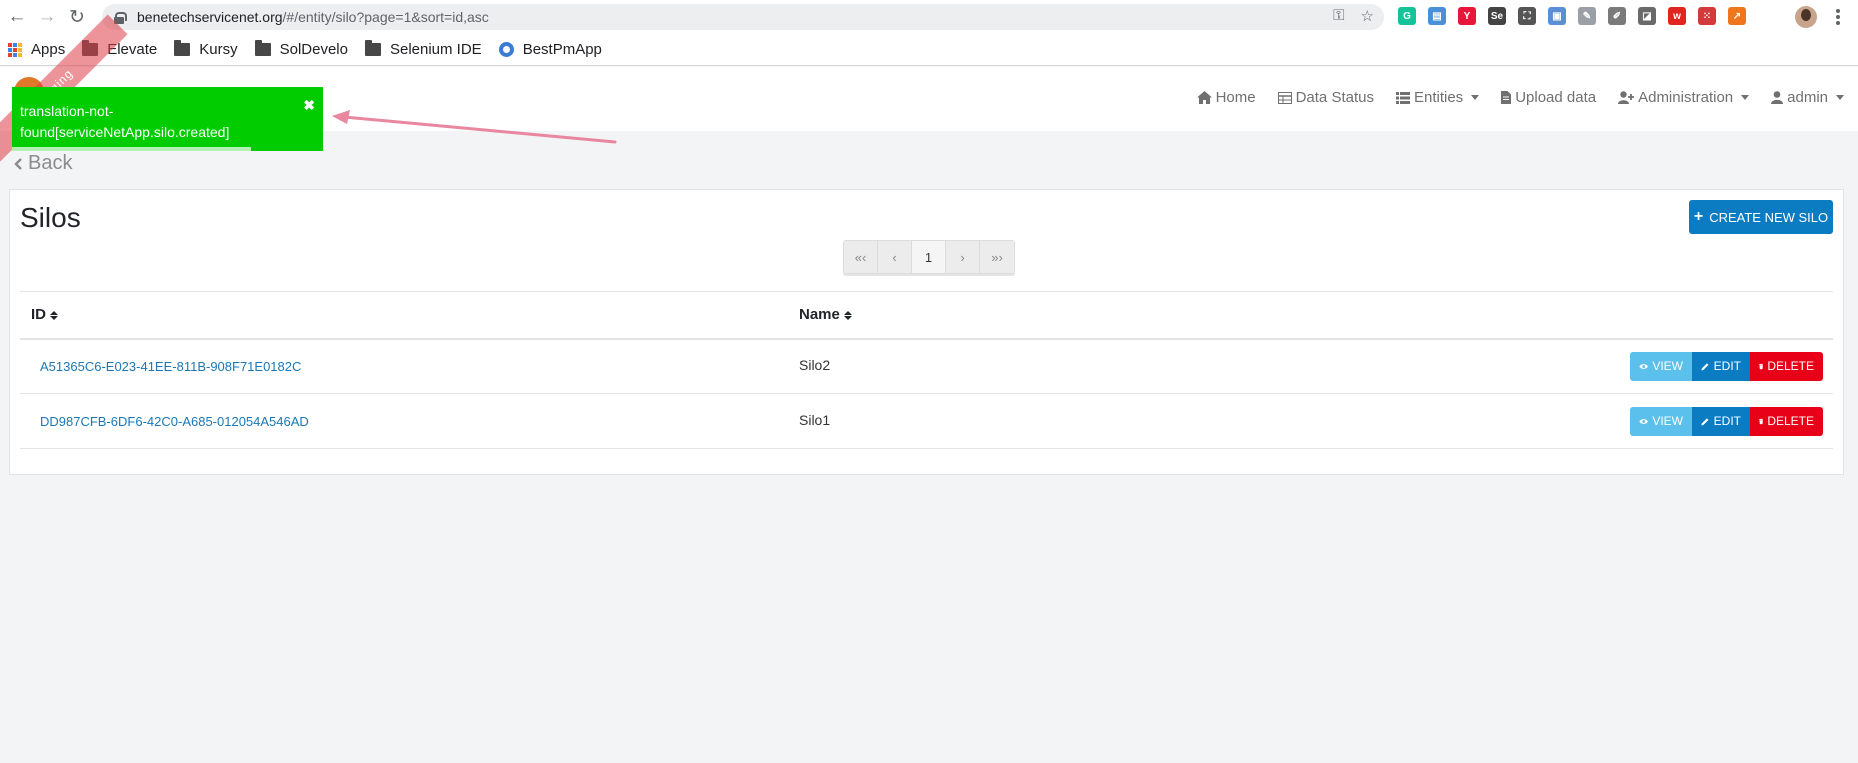 This screenshot has height=763, width=1858. Describe the element at coordinates (218, 49) in the screenshot. I see `bookmark-label: Kursy` at that location.